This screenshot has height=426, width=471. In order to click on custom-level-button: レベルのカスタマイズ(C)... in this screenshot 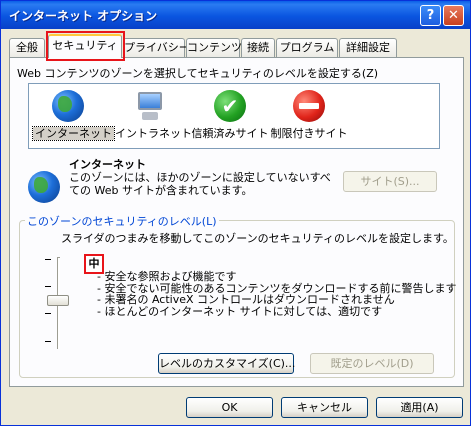, I will do `click(226, 363)`.